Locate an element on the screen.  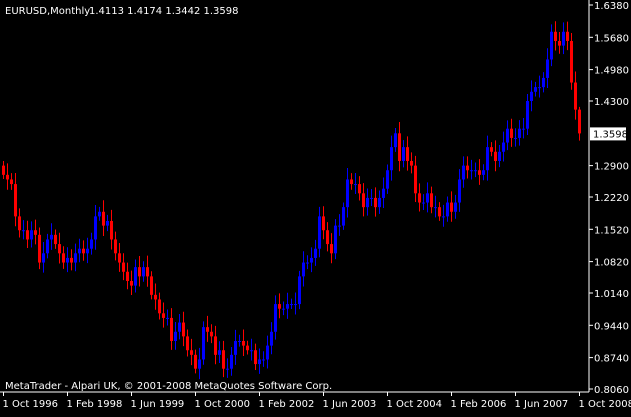
y-tick-label: 0.8740 is located at coordinates (611, 359).